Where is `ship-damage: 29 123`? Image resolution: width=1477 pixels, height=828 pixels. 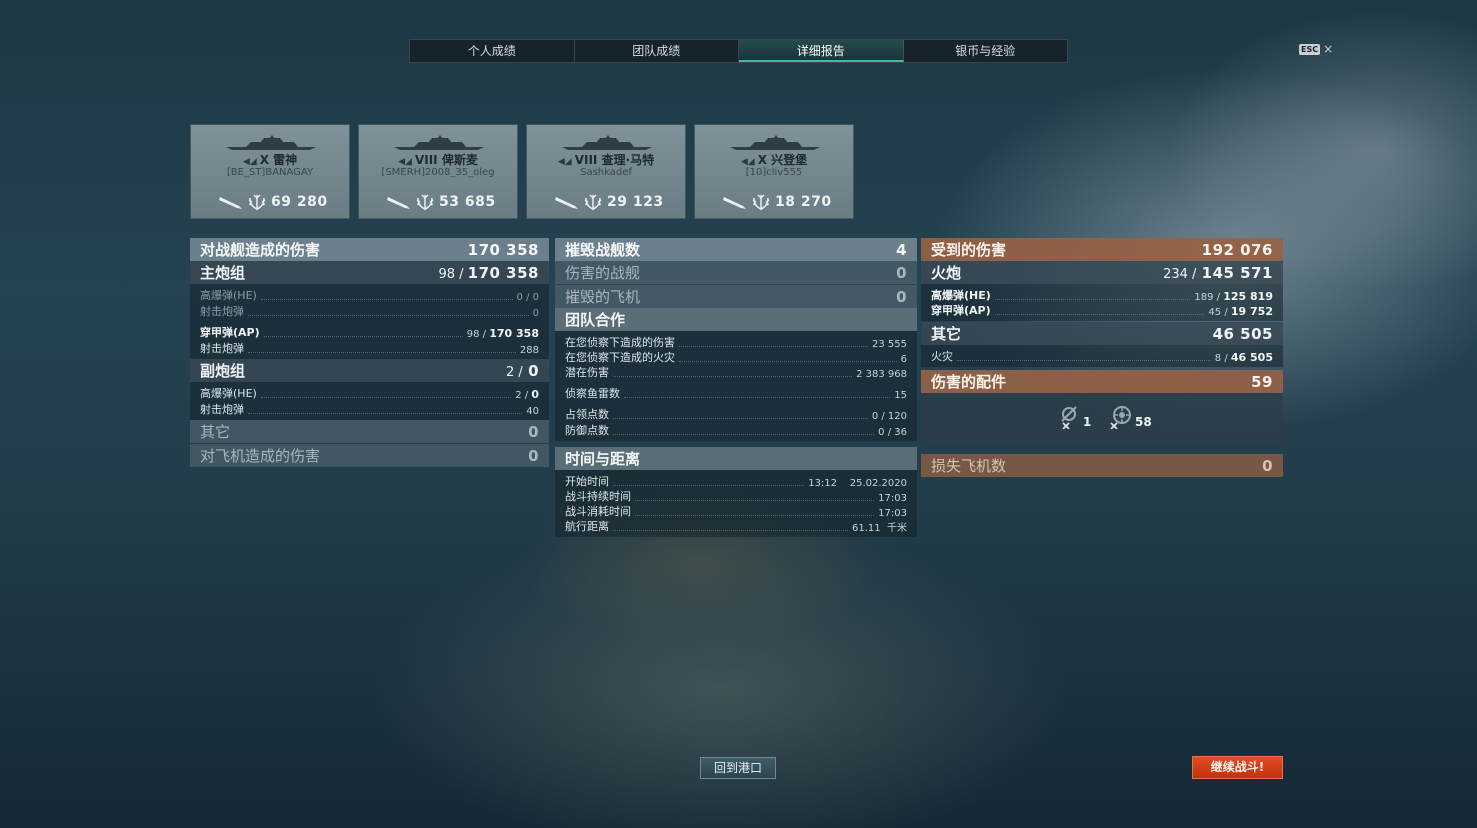 ship-damage: 29 123 is located at coordinates (635, 202).